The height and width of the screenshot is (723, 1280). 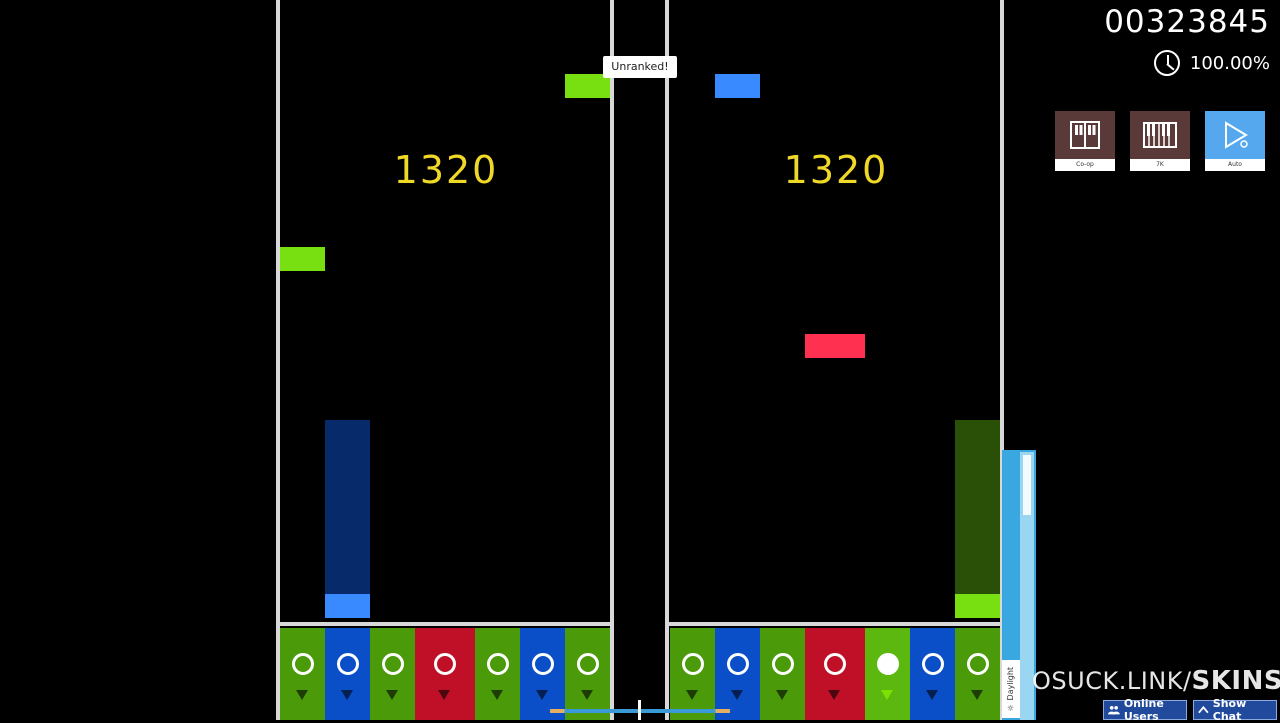 What do you see at coordinates (1187, 22) in the screenshot?
I see `score-display: 00323845` at bounding box center [1187, 22].